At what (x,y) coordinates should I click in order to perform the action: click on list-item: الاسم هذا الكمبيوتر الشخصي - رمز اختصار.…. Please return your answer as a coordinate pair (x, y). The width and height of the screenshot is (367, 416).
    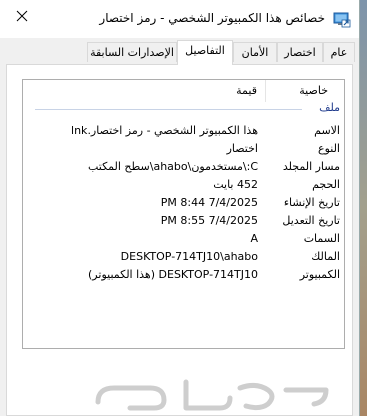
    Looking at the image, I should click on (183, 131).